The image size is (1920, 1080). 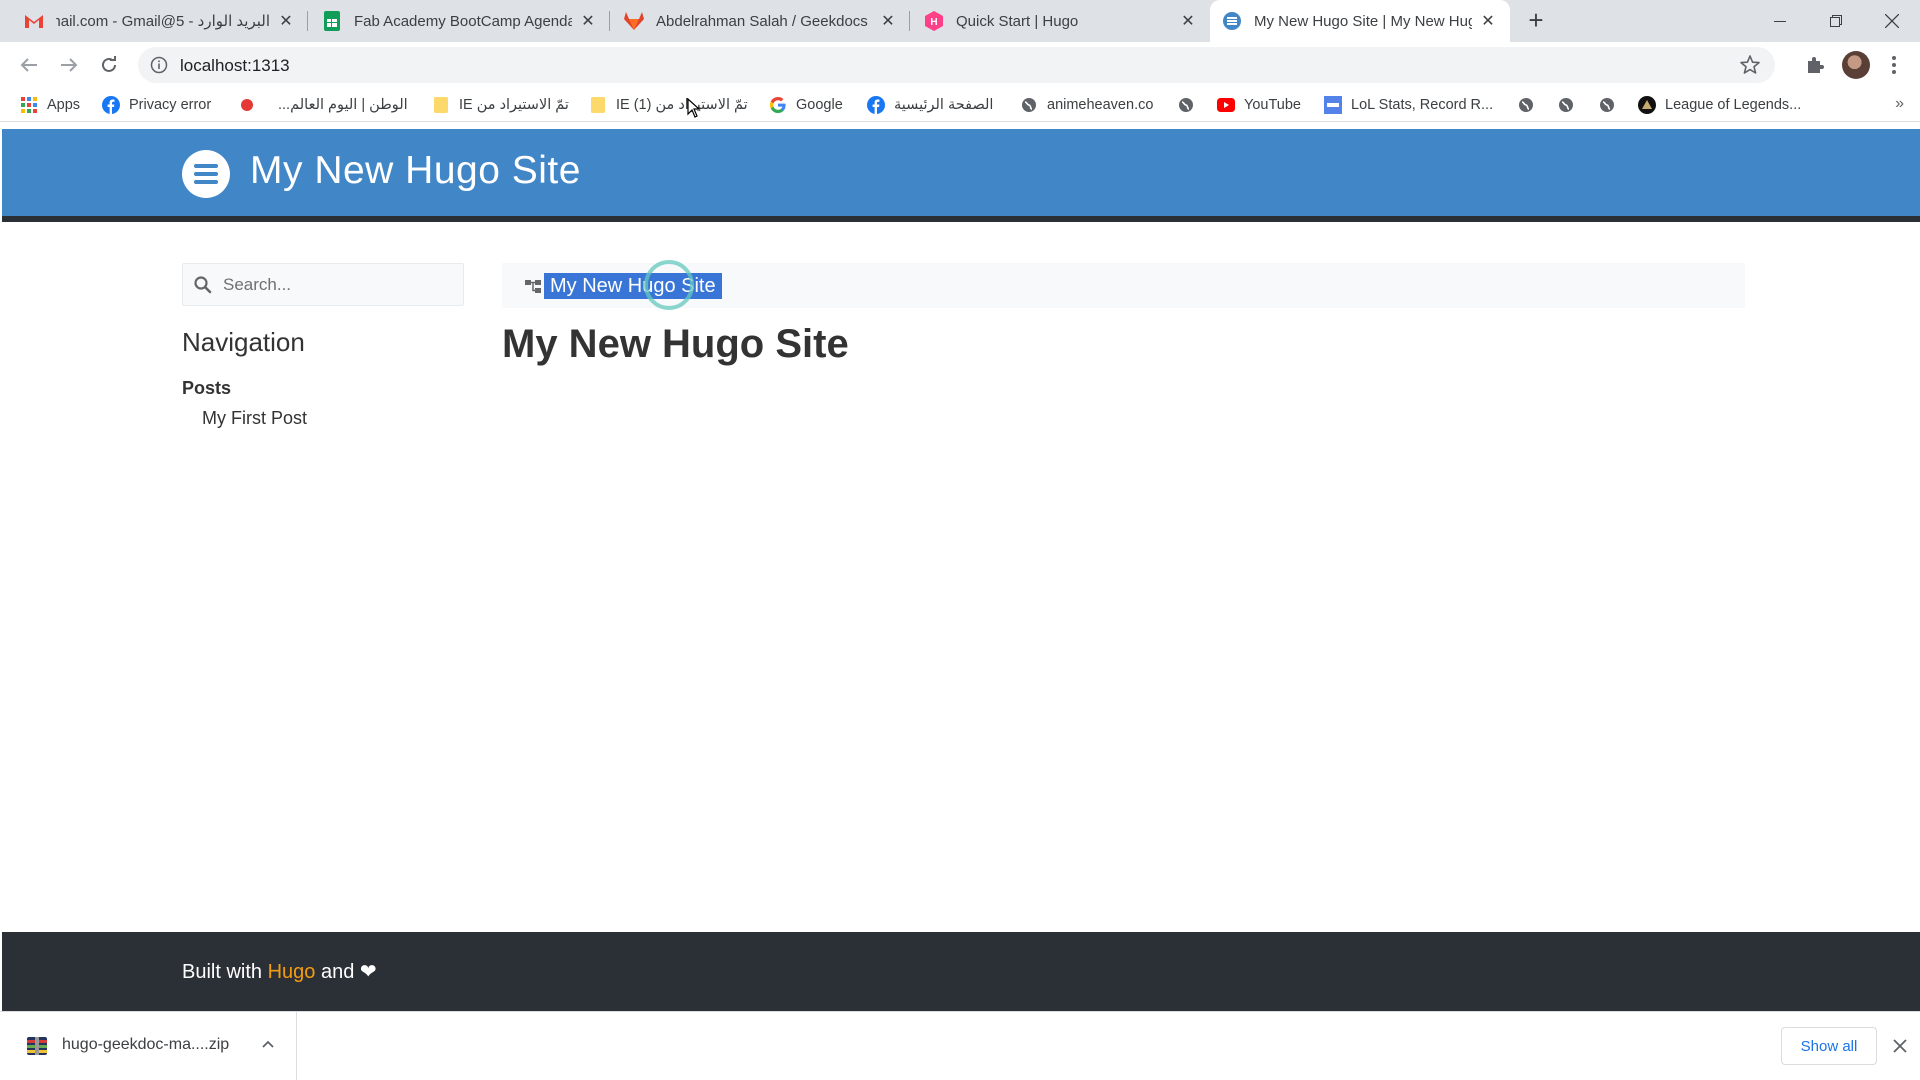 I want to click on site-footer: Built with Hugo and ❤, so click(x=961, y=971).